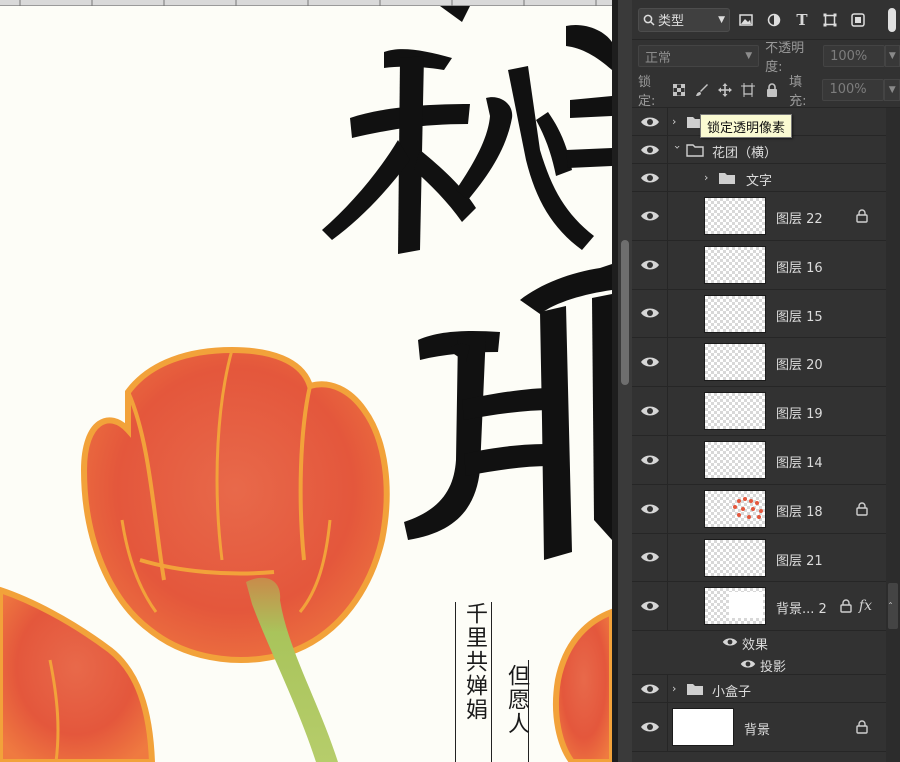 The image size is (900, 762). I want to click on layer-name: 图层 18, so click(799, 512).